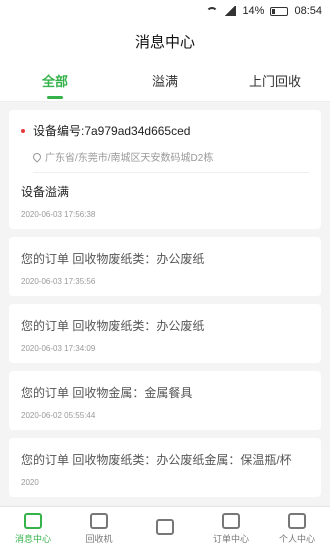  I want to click on bottom-tab-bar: 消息中心 回收机 订单中心 个人中心, so click(165, 528).